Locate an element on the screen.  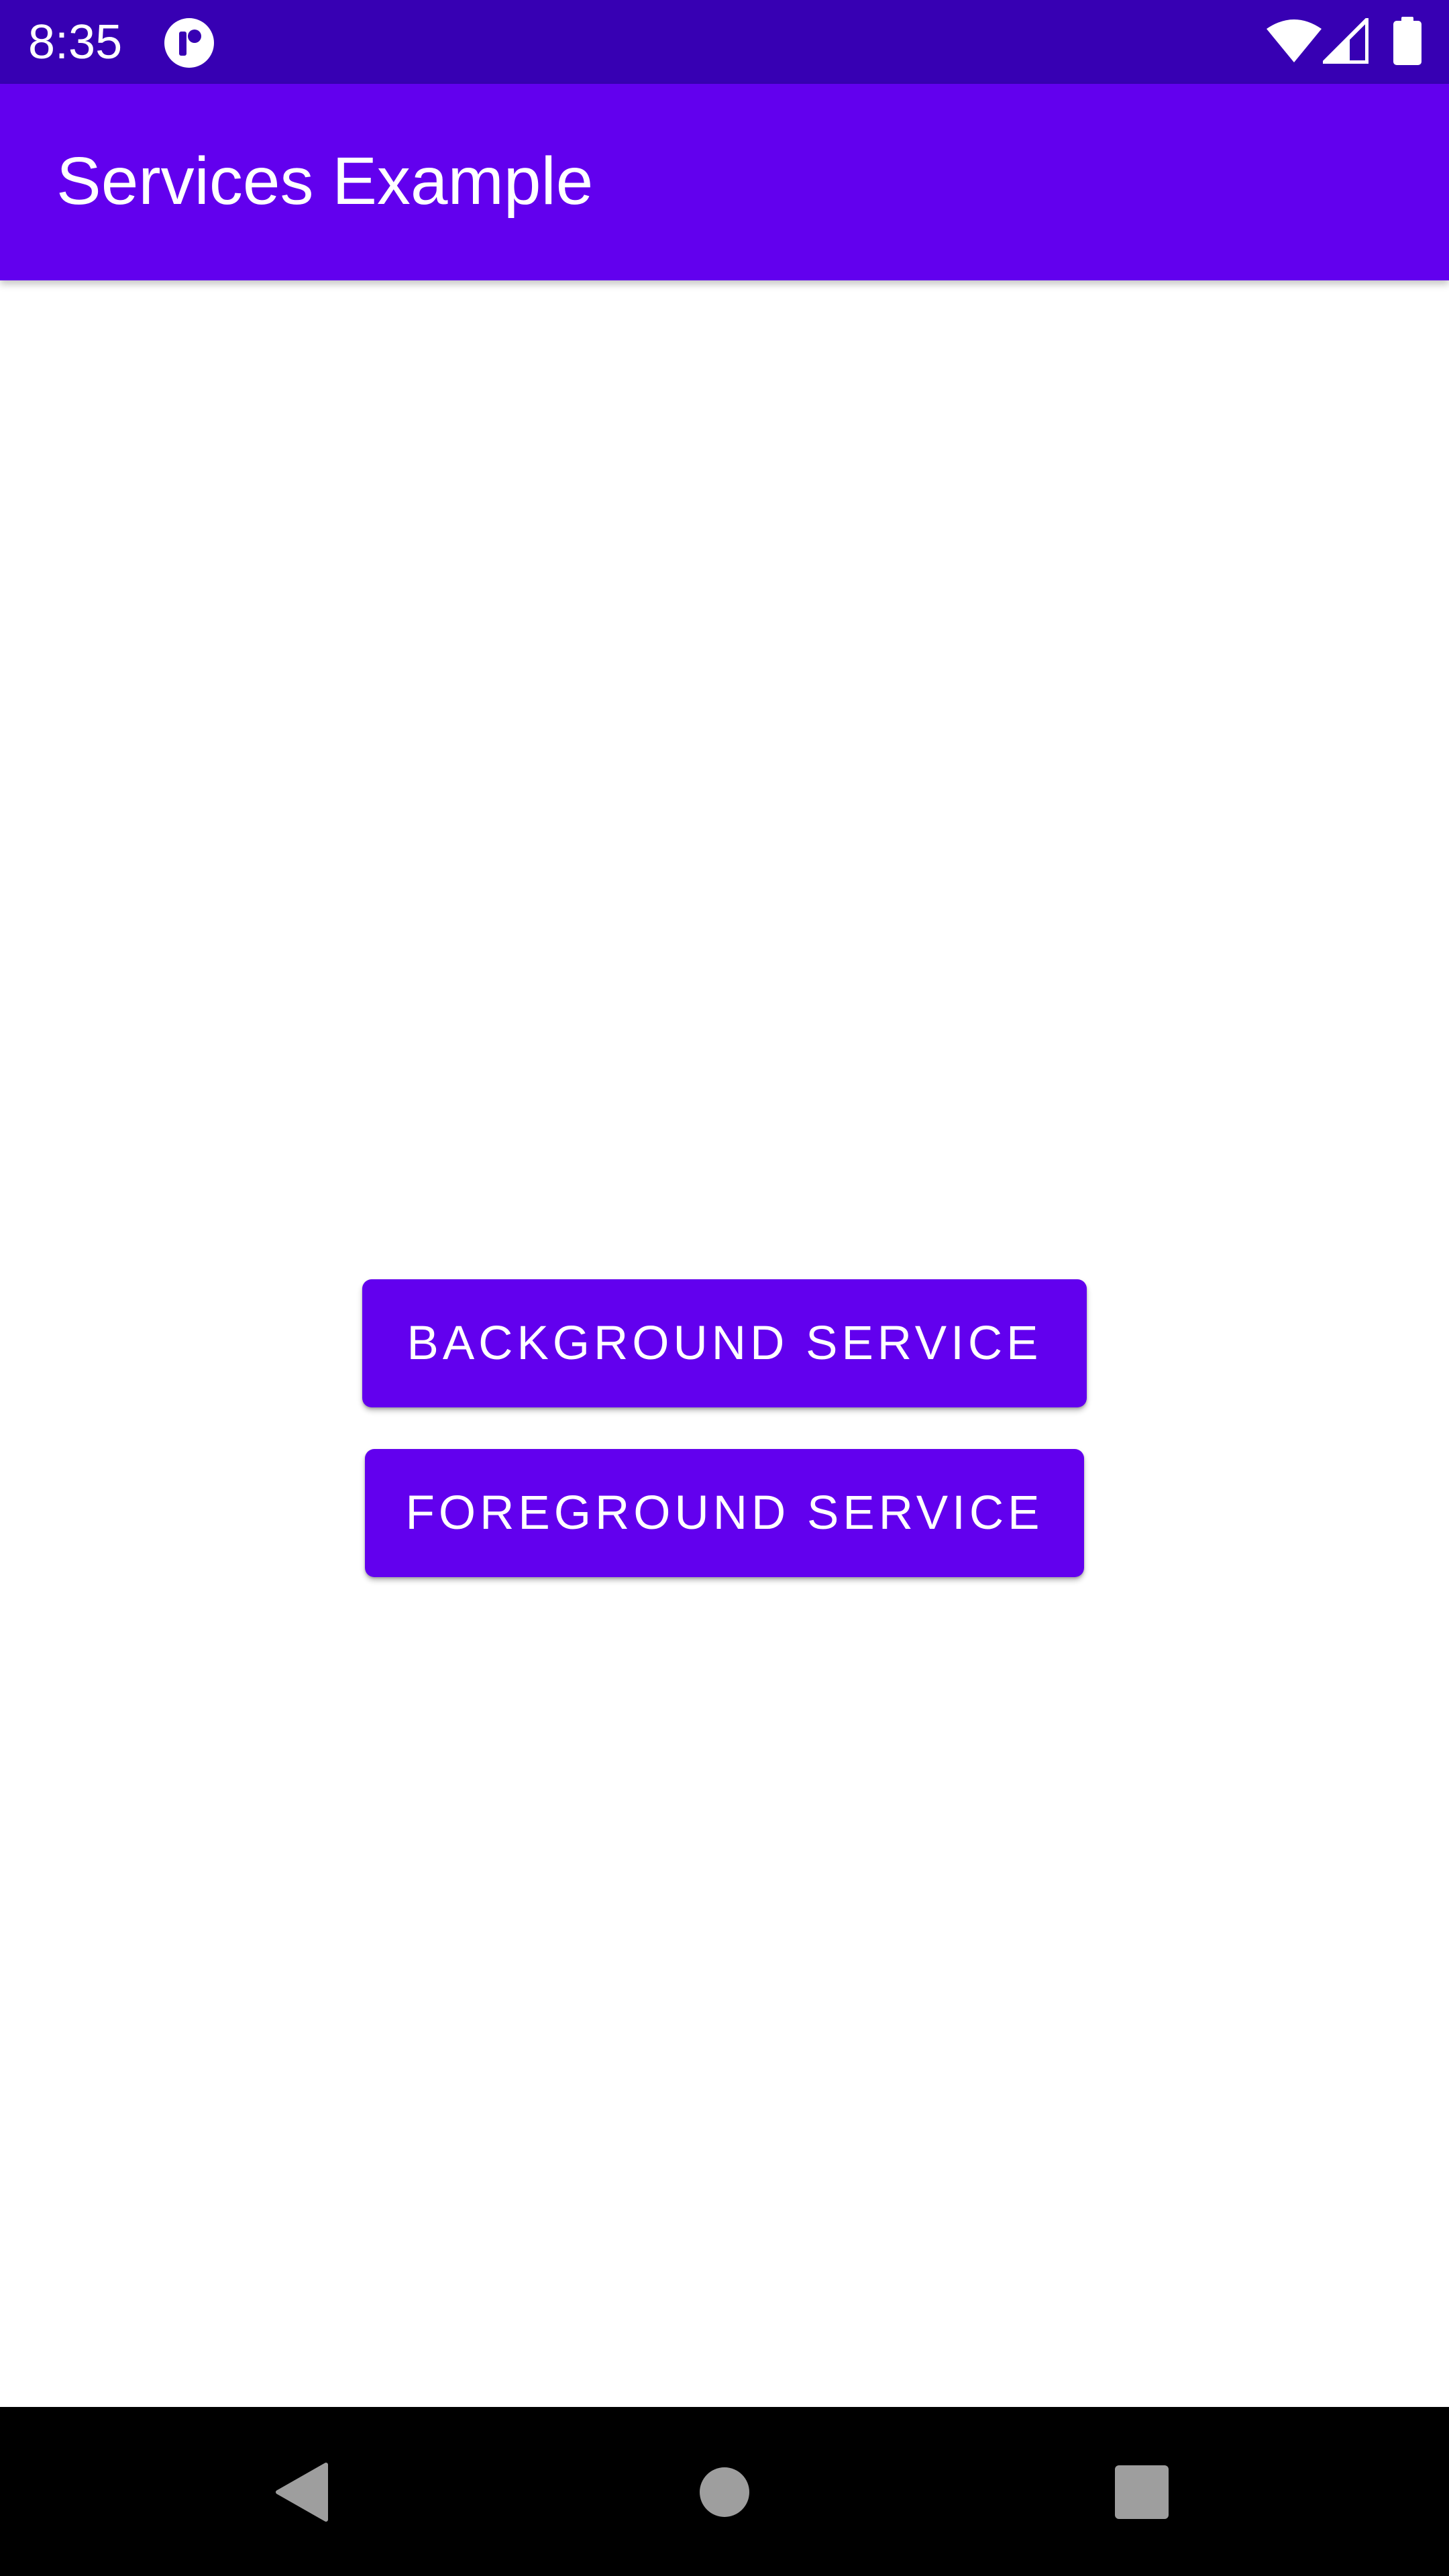
wifi-icon is located at coordinates (1294, 41).